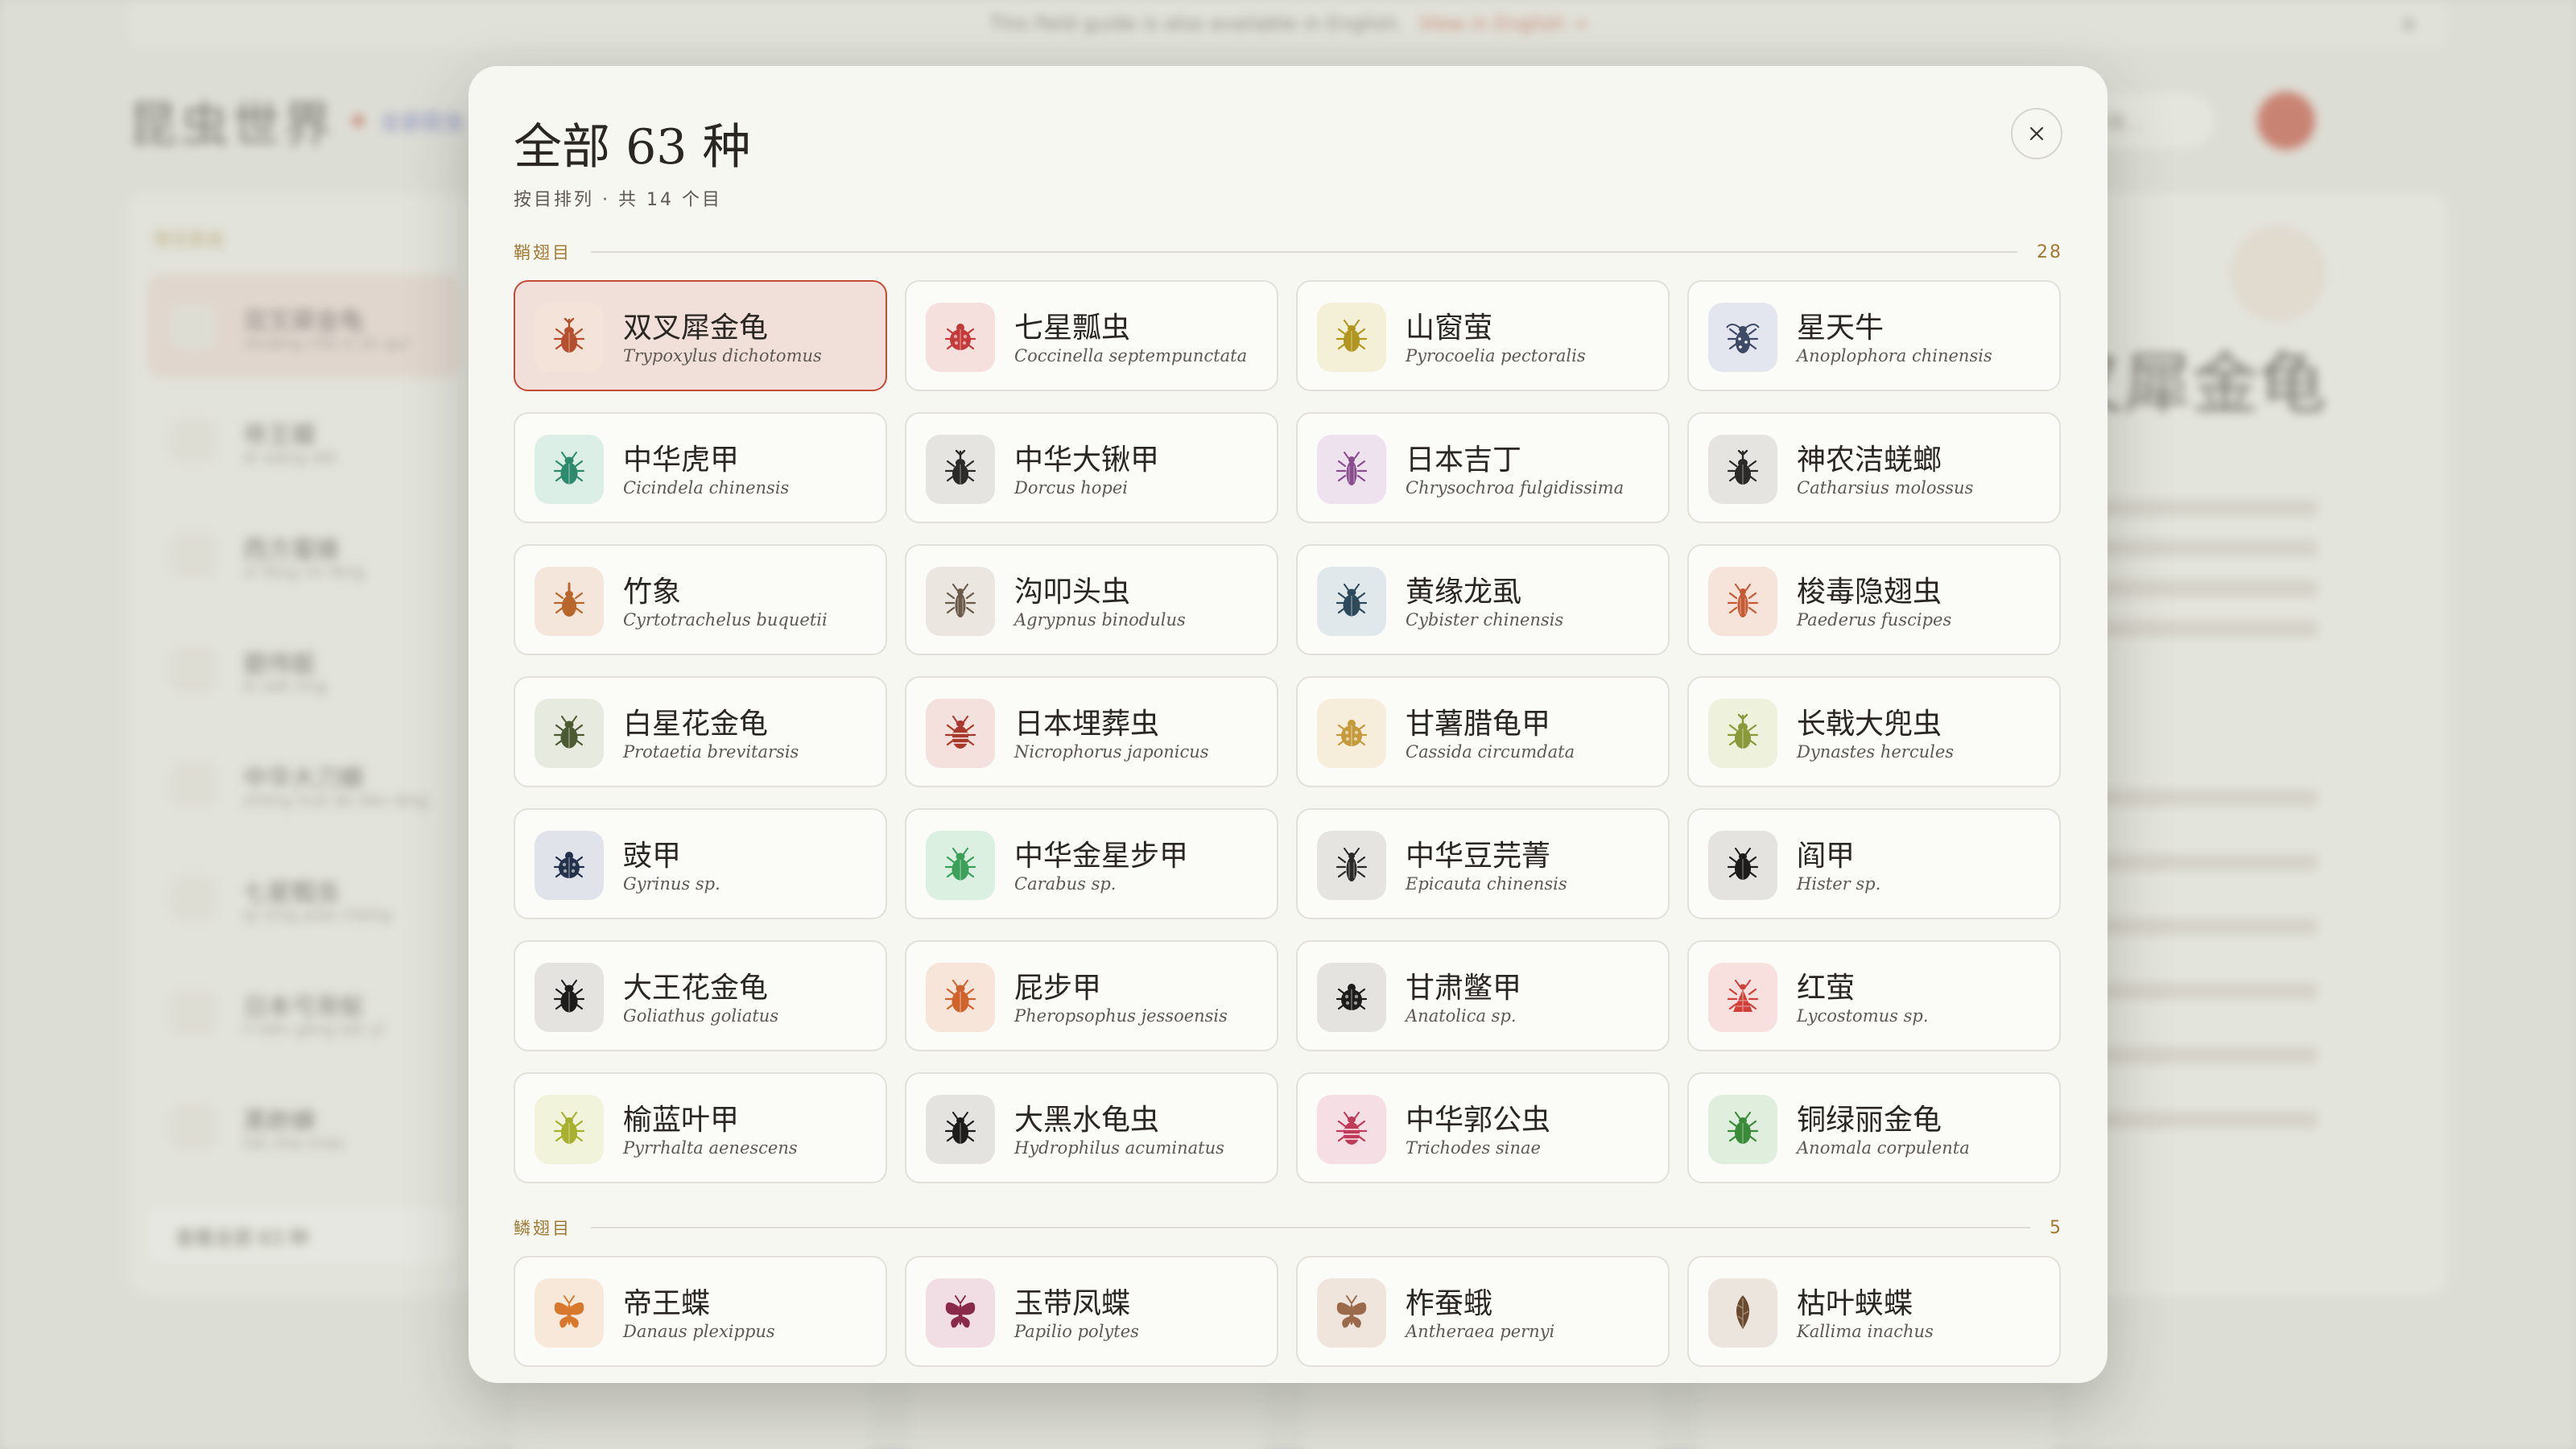  Describe the element at coordinates (1841, 328) in the screenshot. I see `species-name: 星天牛` at that location.